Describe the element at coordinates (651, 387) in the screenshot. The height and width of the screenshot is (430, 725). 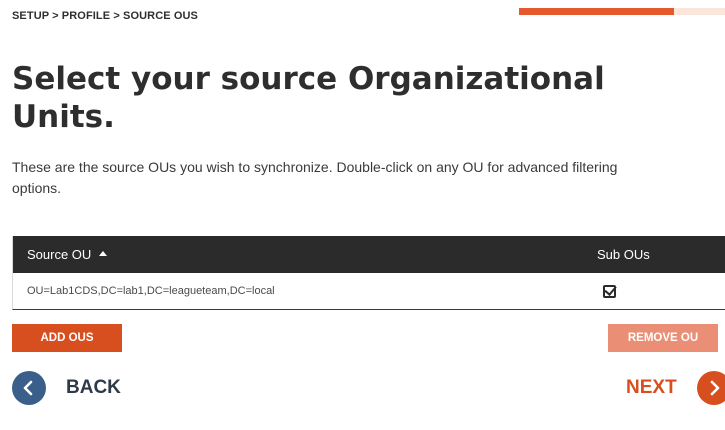
I see `next-label: NEXT` at that location.